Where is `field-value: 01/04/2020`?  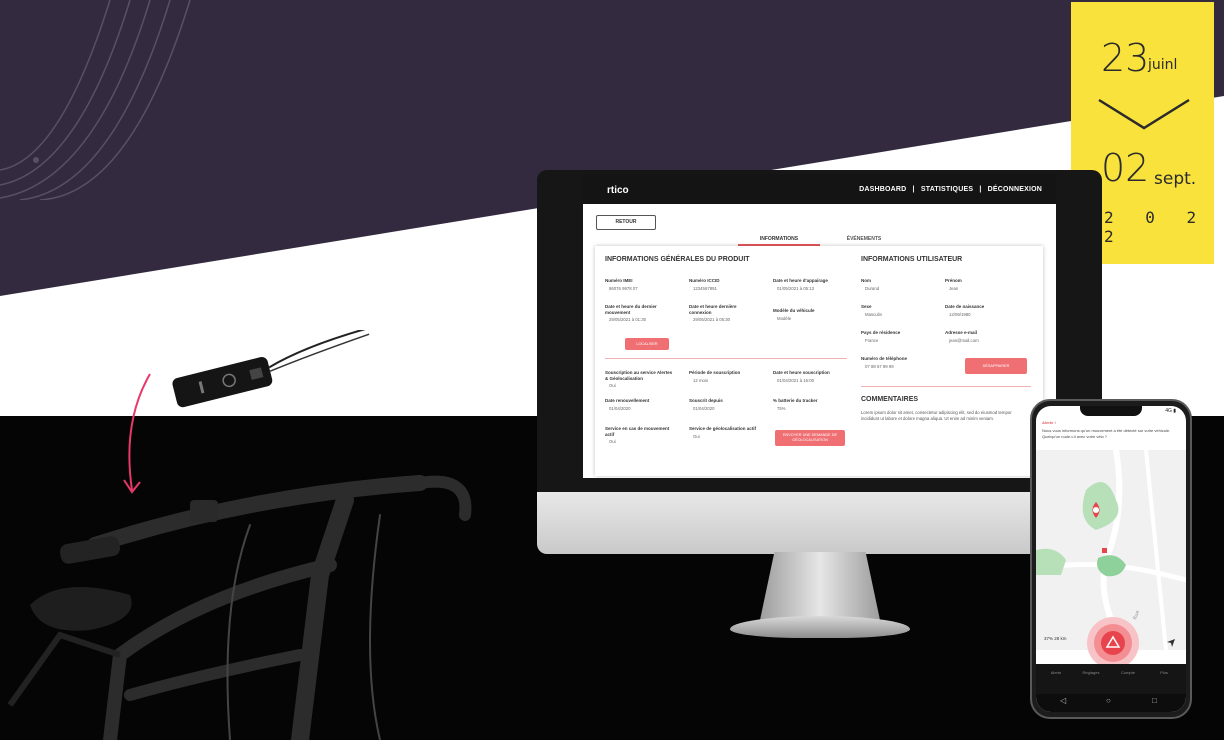 field-value: 01/04/2020 is located at coordinates (704, 408).